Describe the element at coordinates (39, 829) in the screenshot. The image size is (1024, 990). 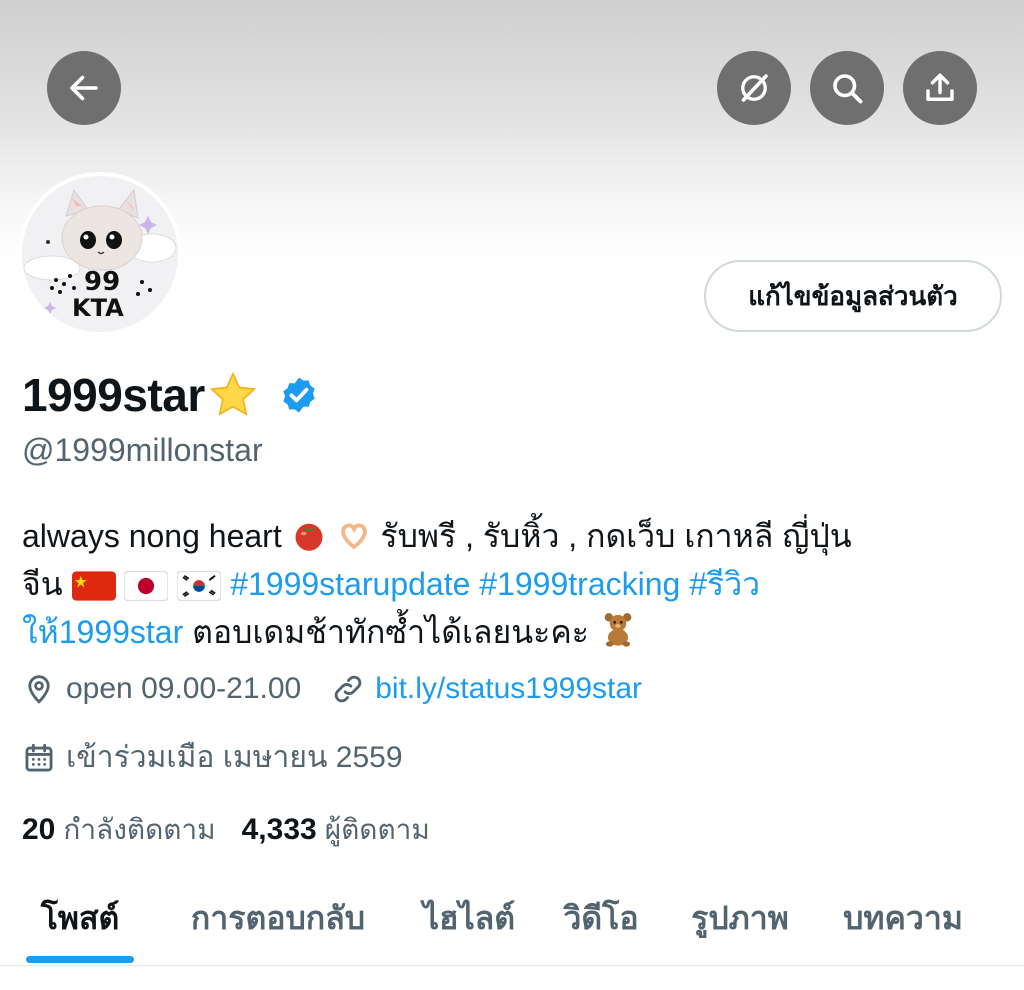
I see `following-count: 20` at that location.